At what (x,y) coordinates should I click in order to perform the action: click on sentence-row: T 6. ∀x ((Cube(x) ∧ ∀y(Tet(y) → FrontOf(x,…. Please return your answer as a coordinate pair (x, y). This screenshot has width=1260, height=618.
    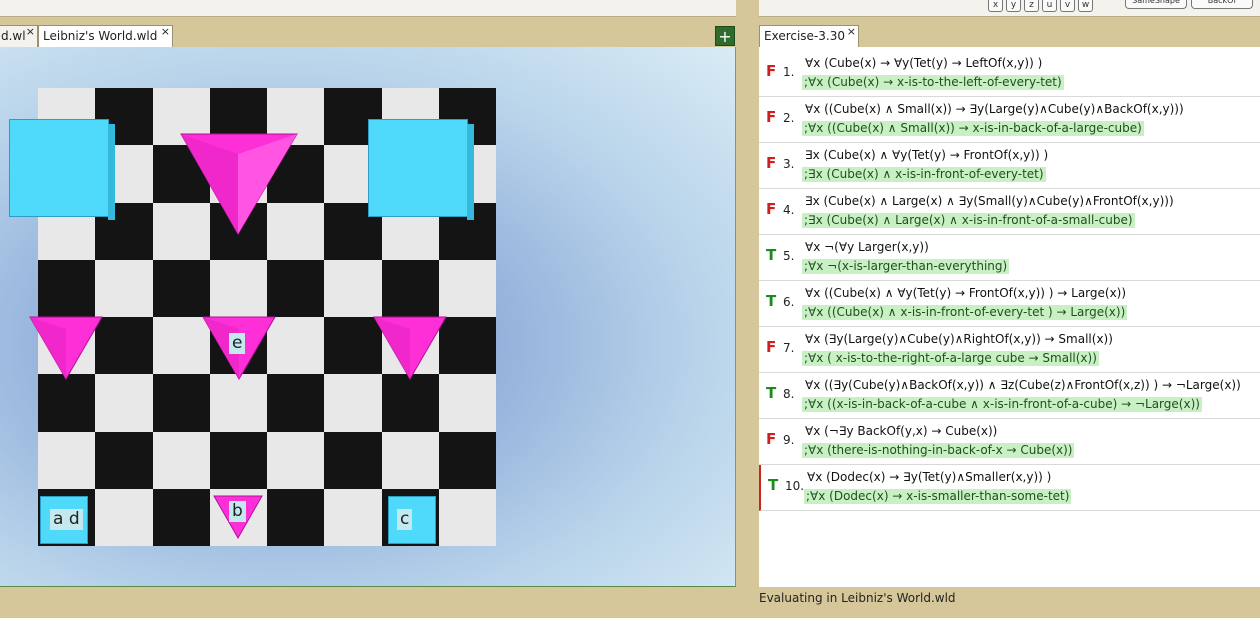
    Looking at the image, I should click on (1009, 304).